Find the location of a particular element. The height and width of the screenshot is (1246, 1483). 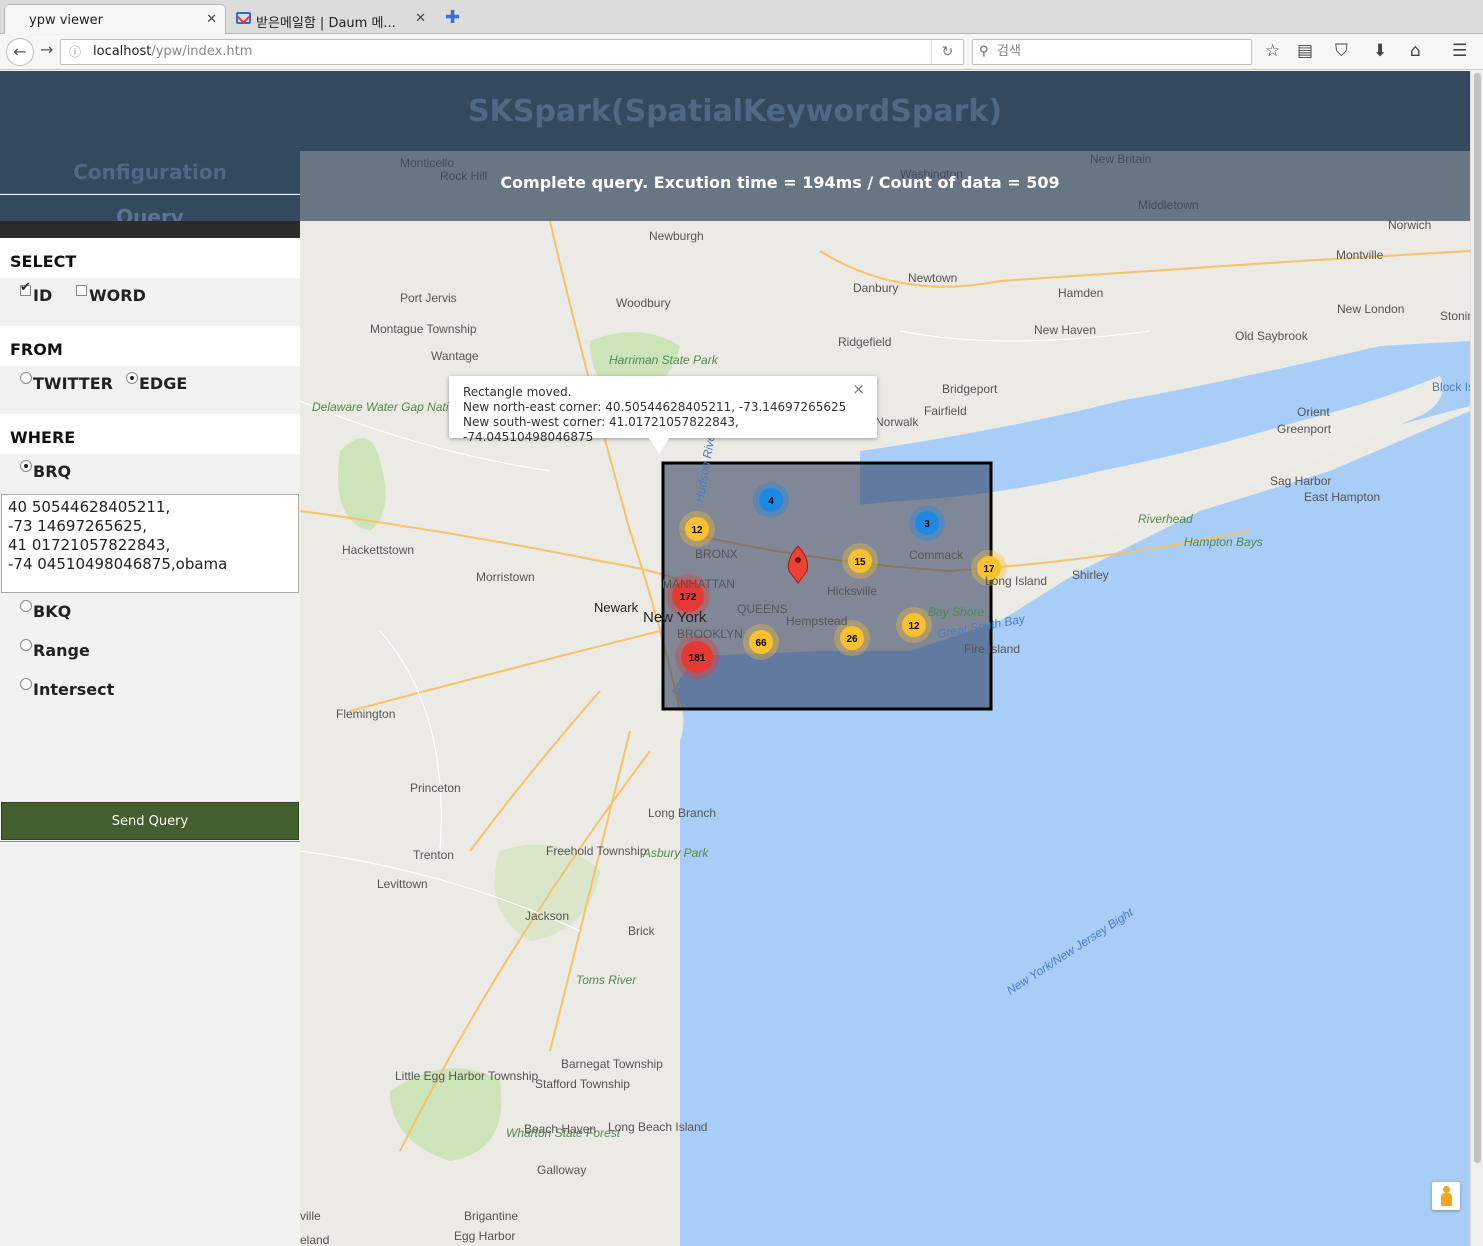

place-label: Fire Island is located at coordinates (992, 649).